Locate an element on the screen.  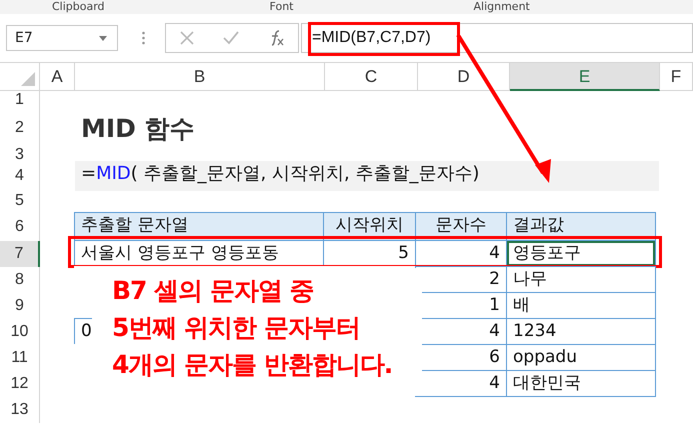
select-all-triangle-icon is located at coordinates (28, 79).